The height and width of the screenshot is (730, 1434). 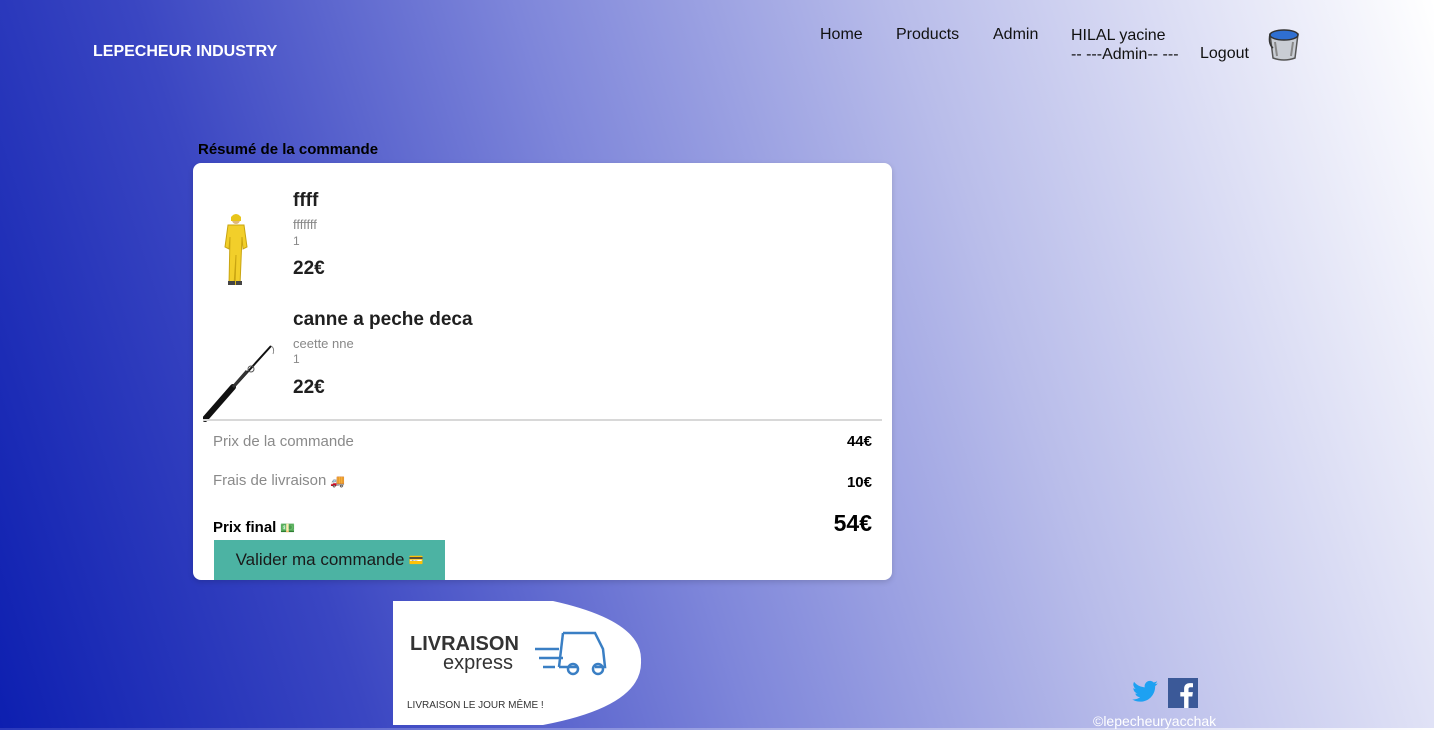 I want to click on final-price-label-text: Prix final, so click(x=245, y=527).